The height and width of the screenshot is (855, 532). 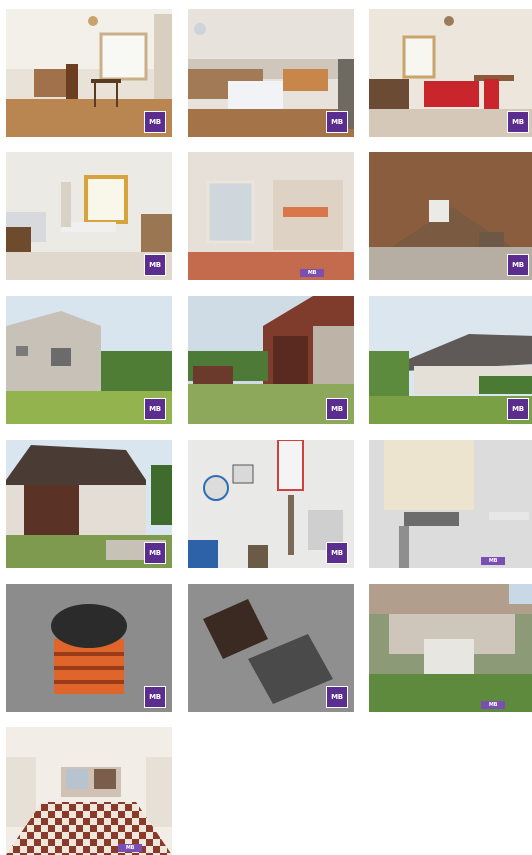 What do you see at coordinates (271, 73) in the screenshot?
I see `gallery-photo-2: MB` at bounding box center [271, 73].